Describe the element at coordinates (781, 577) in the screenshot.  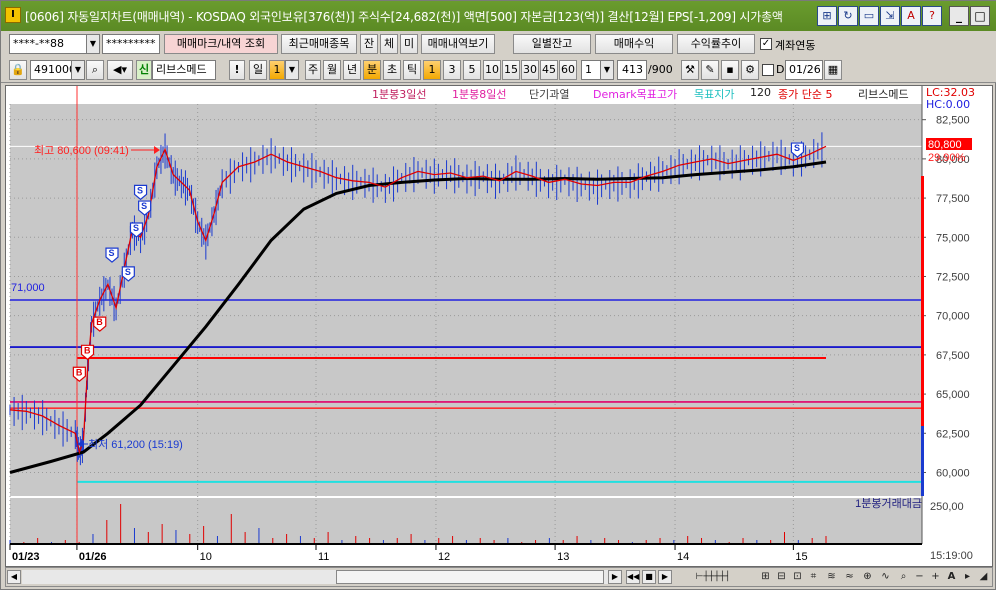
I see `layout2-icon: ⊟` at that location.